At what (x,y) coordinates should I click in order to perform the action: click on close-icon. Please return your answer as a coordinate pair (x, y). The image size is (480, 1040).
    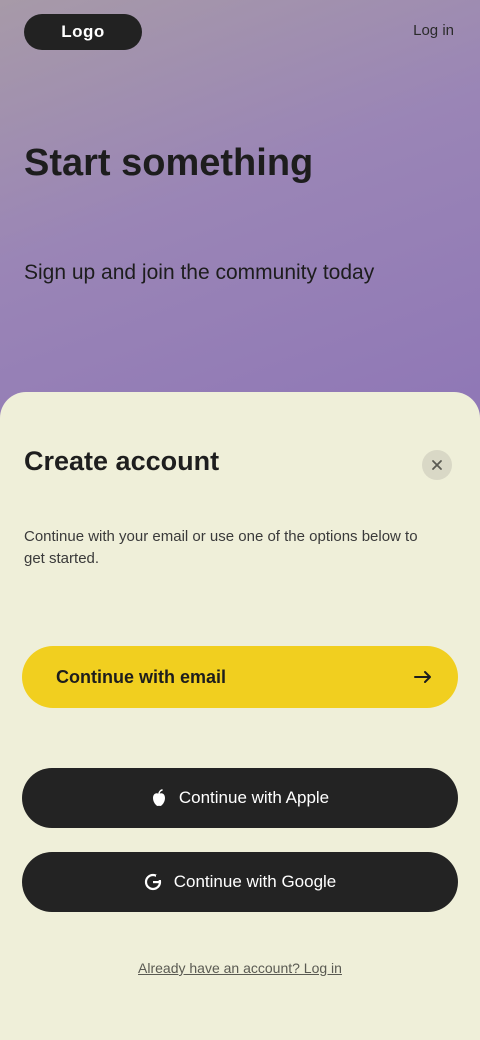
    Looking at the image, I should click on (437, 465).